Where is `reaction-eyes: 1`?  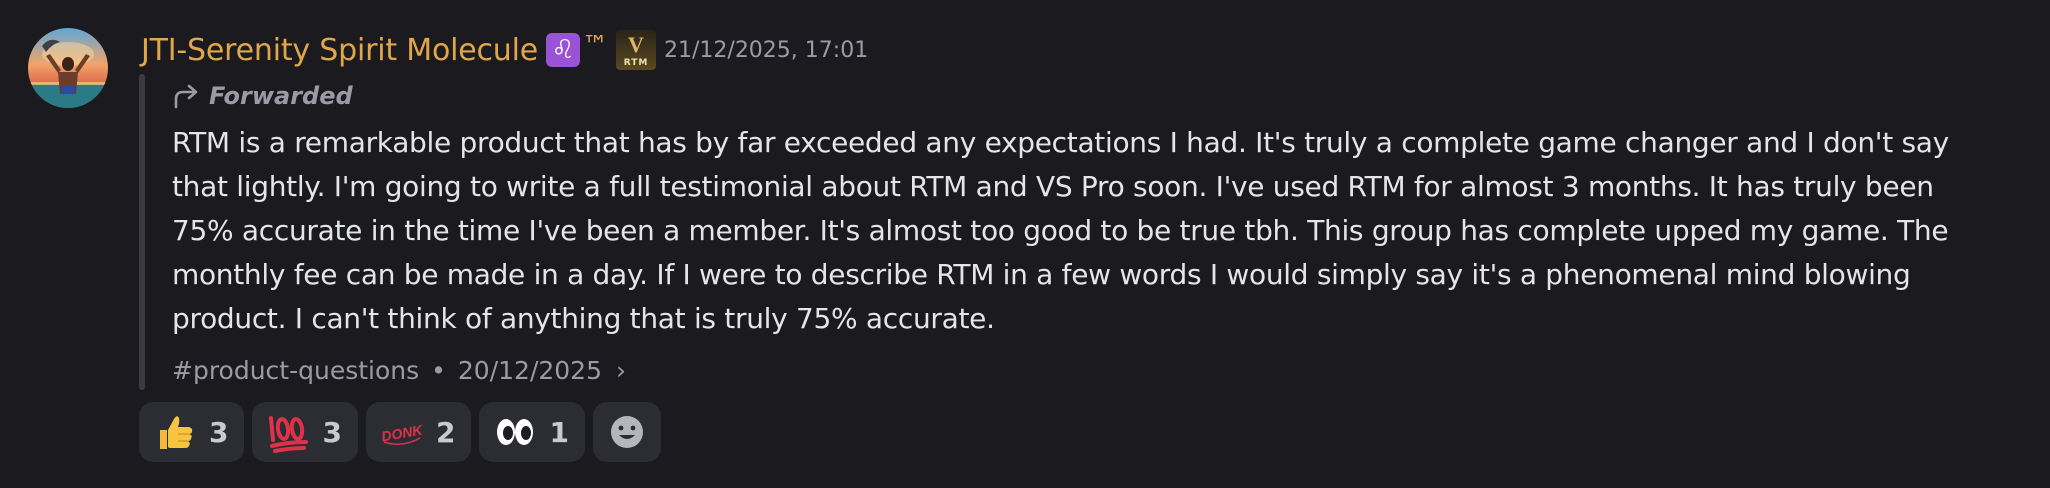
reaction-eyes: 1 is located at coordinates (532, 432).